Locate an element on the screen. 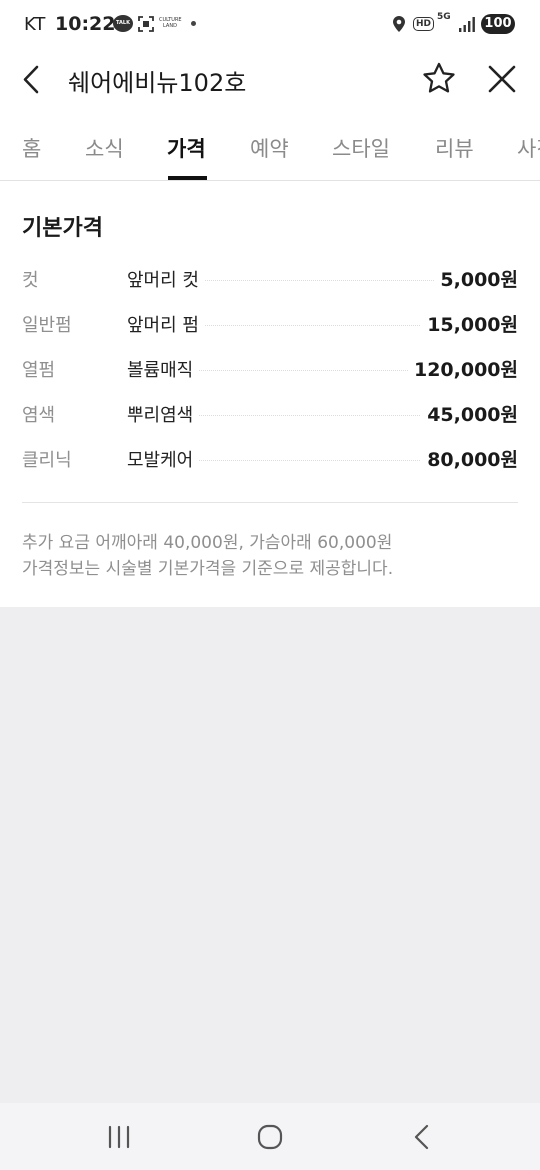  active-tab-indicator is located at coordinates (187, 178).